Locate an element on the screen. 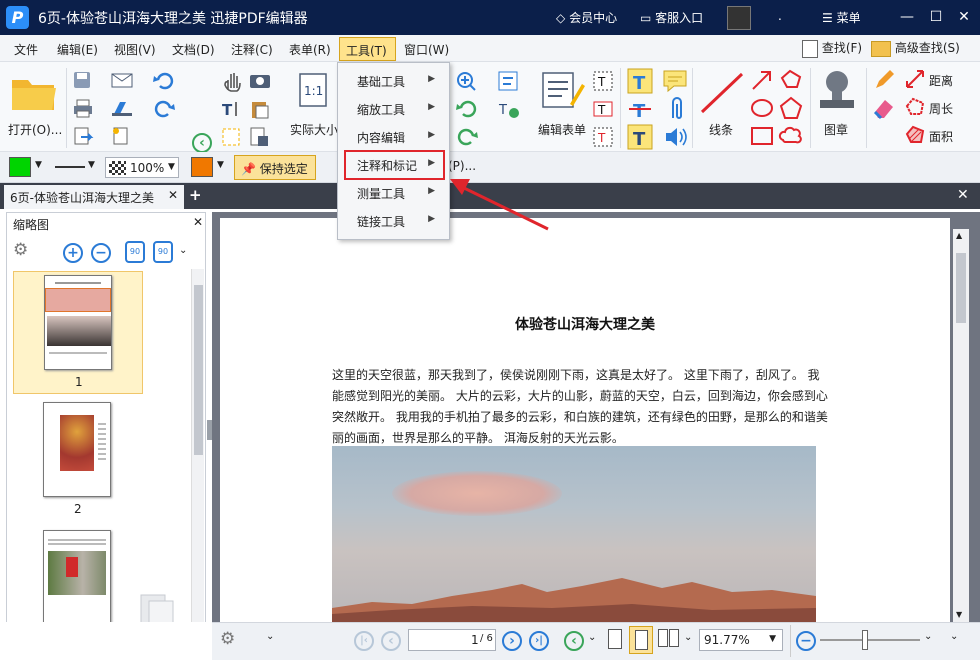  text-highlight-icon: T is located at coordinates (640, 137).